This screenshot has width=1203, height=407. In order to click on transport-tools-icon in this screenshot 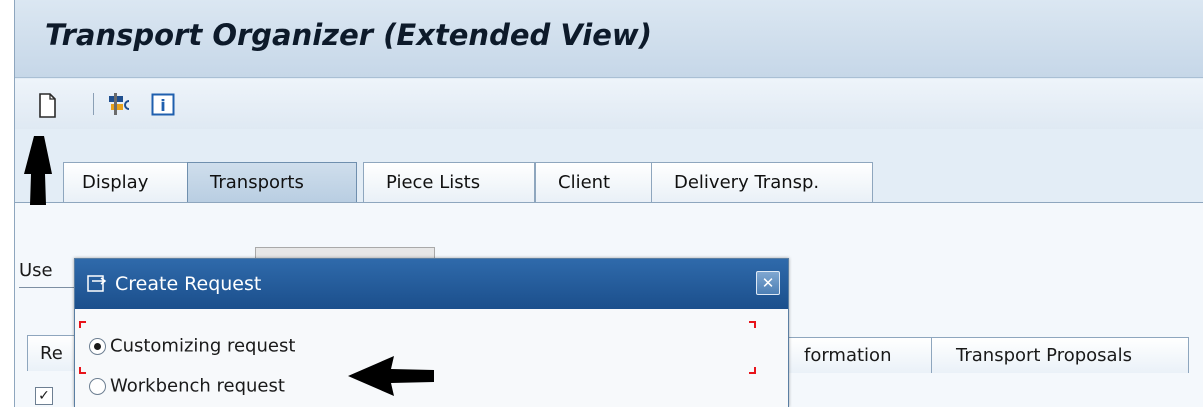, I will do `click(119, 104)`.